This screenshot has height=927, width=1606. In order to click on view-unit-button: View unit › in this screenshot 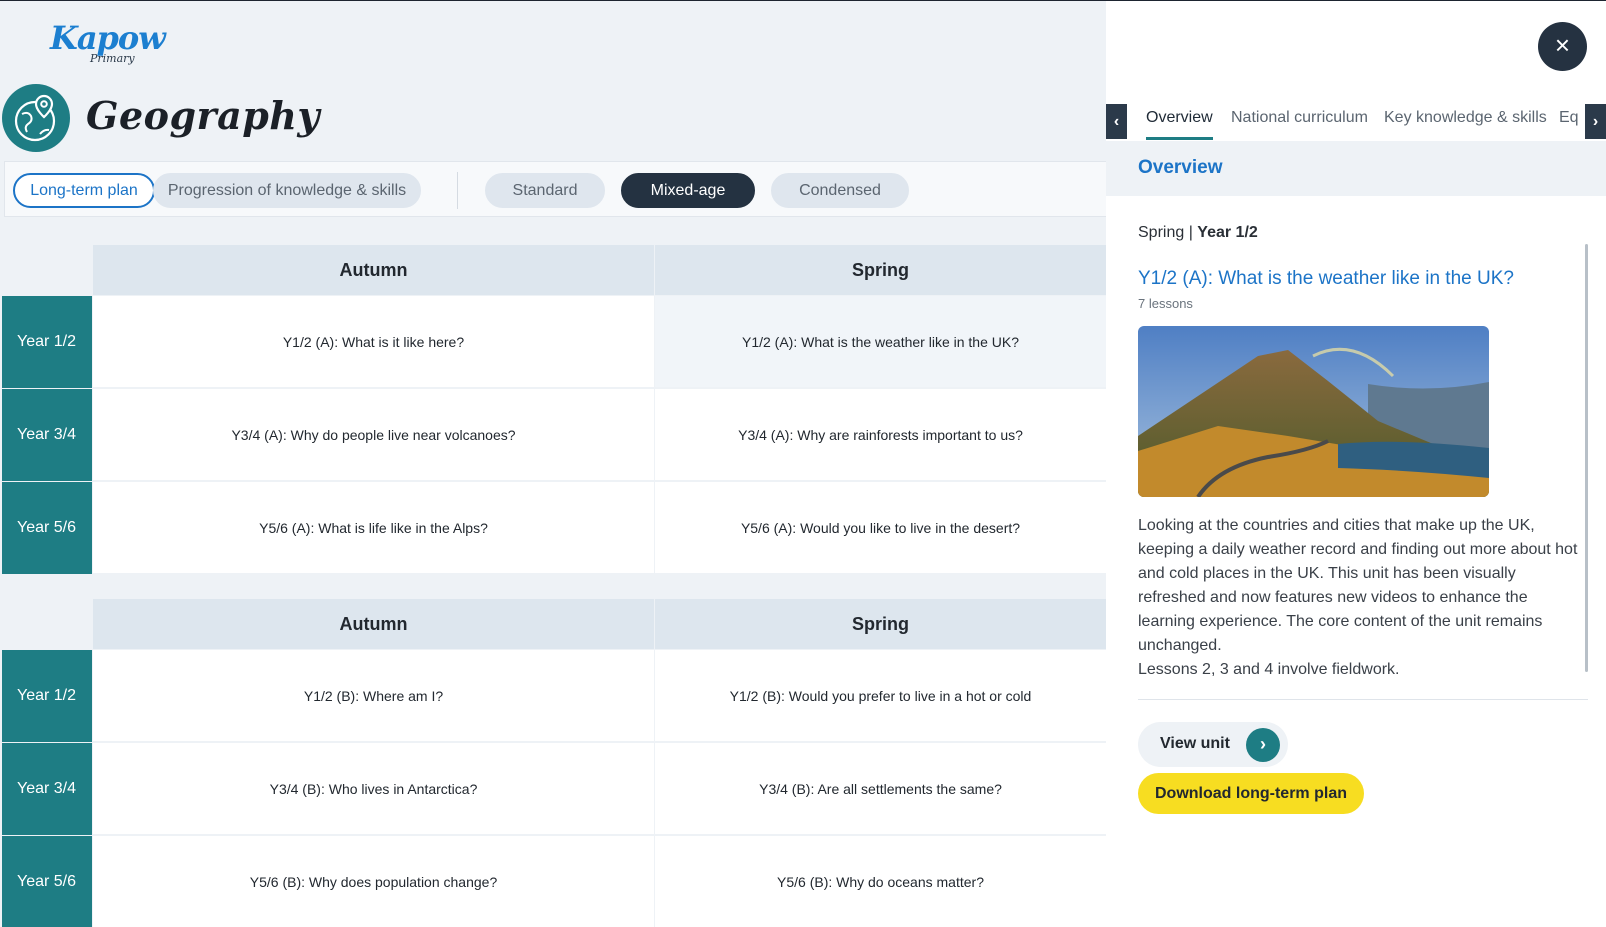, I will do `click(1213, 744)`.